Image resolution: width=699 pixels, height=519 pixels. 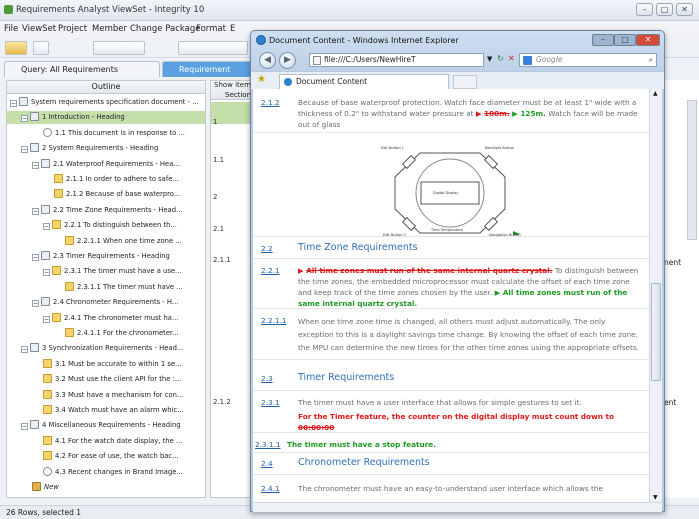 I want to click on tab-requirement-document: Requirement Docum, so click(x=209, y=75).